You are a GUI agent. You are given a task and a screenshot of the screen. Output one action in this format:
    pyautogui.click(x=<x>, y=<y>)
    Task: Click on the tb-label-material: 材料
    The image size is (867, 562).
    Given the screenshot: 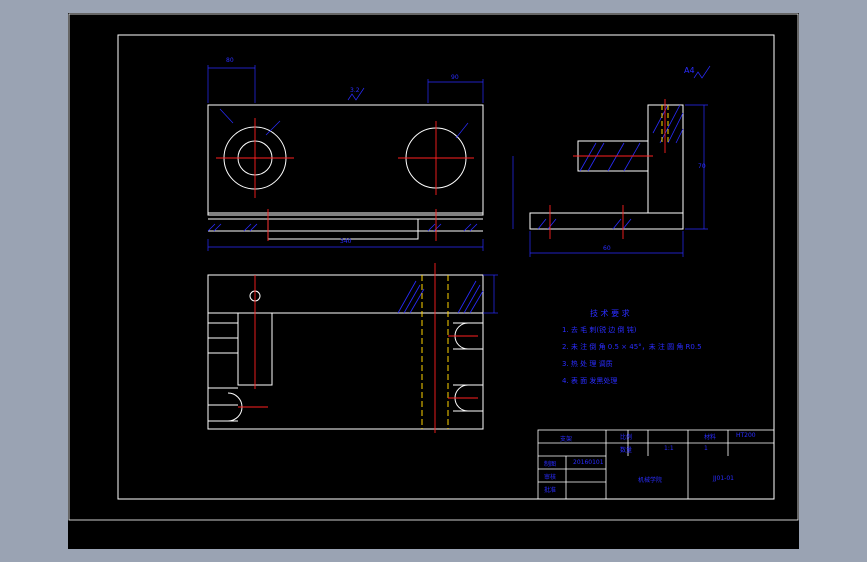 What is the action you would take?
    pyautogui.click(x=710, y=437)
    